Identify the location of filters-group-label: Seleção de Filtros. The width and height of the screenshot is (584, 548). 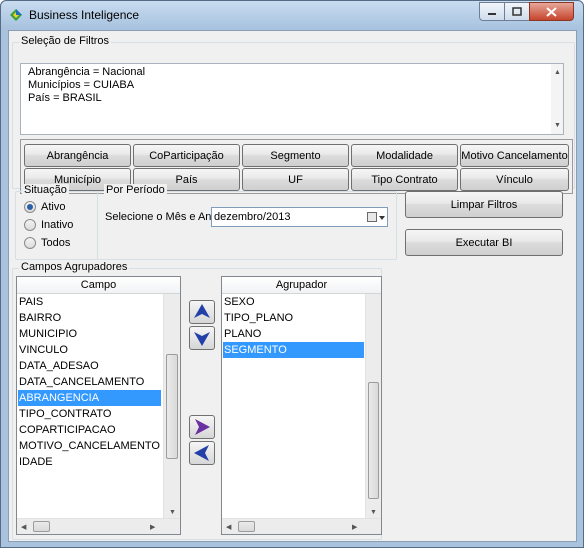
(65, 41).